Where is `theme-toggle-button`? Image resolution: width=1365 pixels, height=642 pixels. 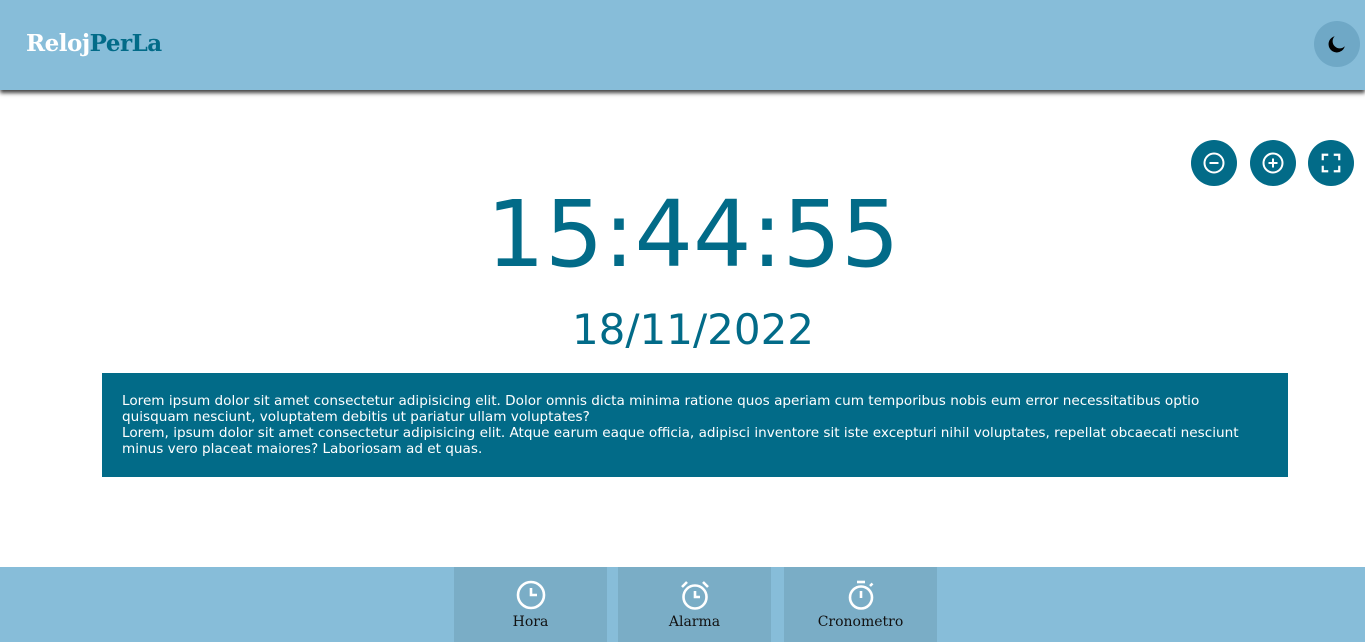
theme-toggle-button is located at coordinates (1337, 44).